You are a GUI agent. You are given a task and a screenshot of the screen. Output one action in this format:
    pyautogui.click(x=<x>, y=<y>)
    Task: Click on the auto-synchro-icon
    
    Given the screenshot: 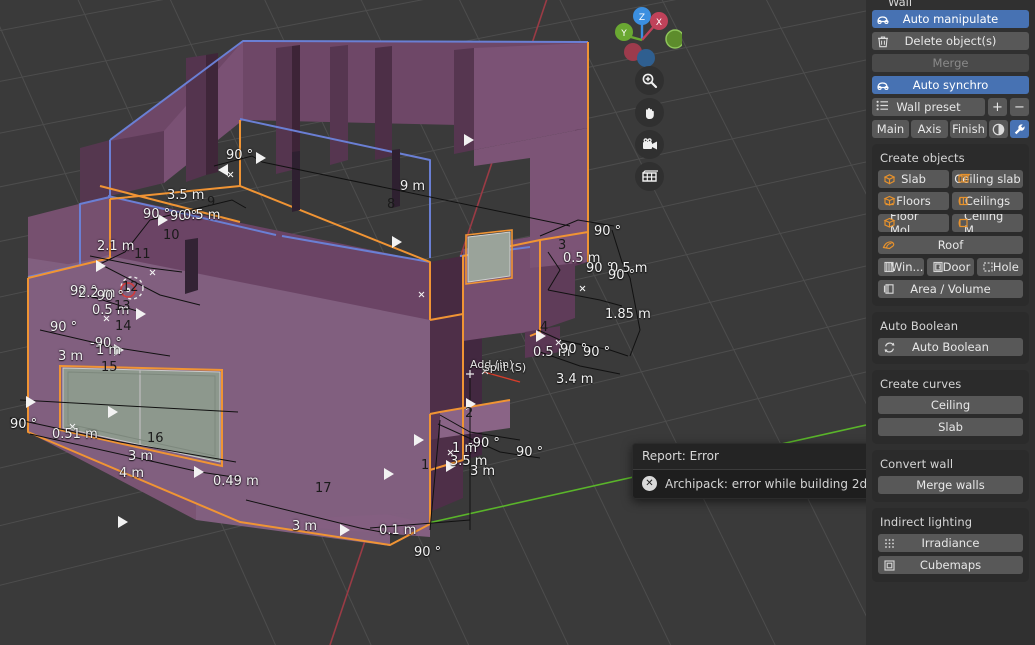 What is the action you would take?
    pyautogui.click(x=883, y=85)
    